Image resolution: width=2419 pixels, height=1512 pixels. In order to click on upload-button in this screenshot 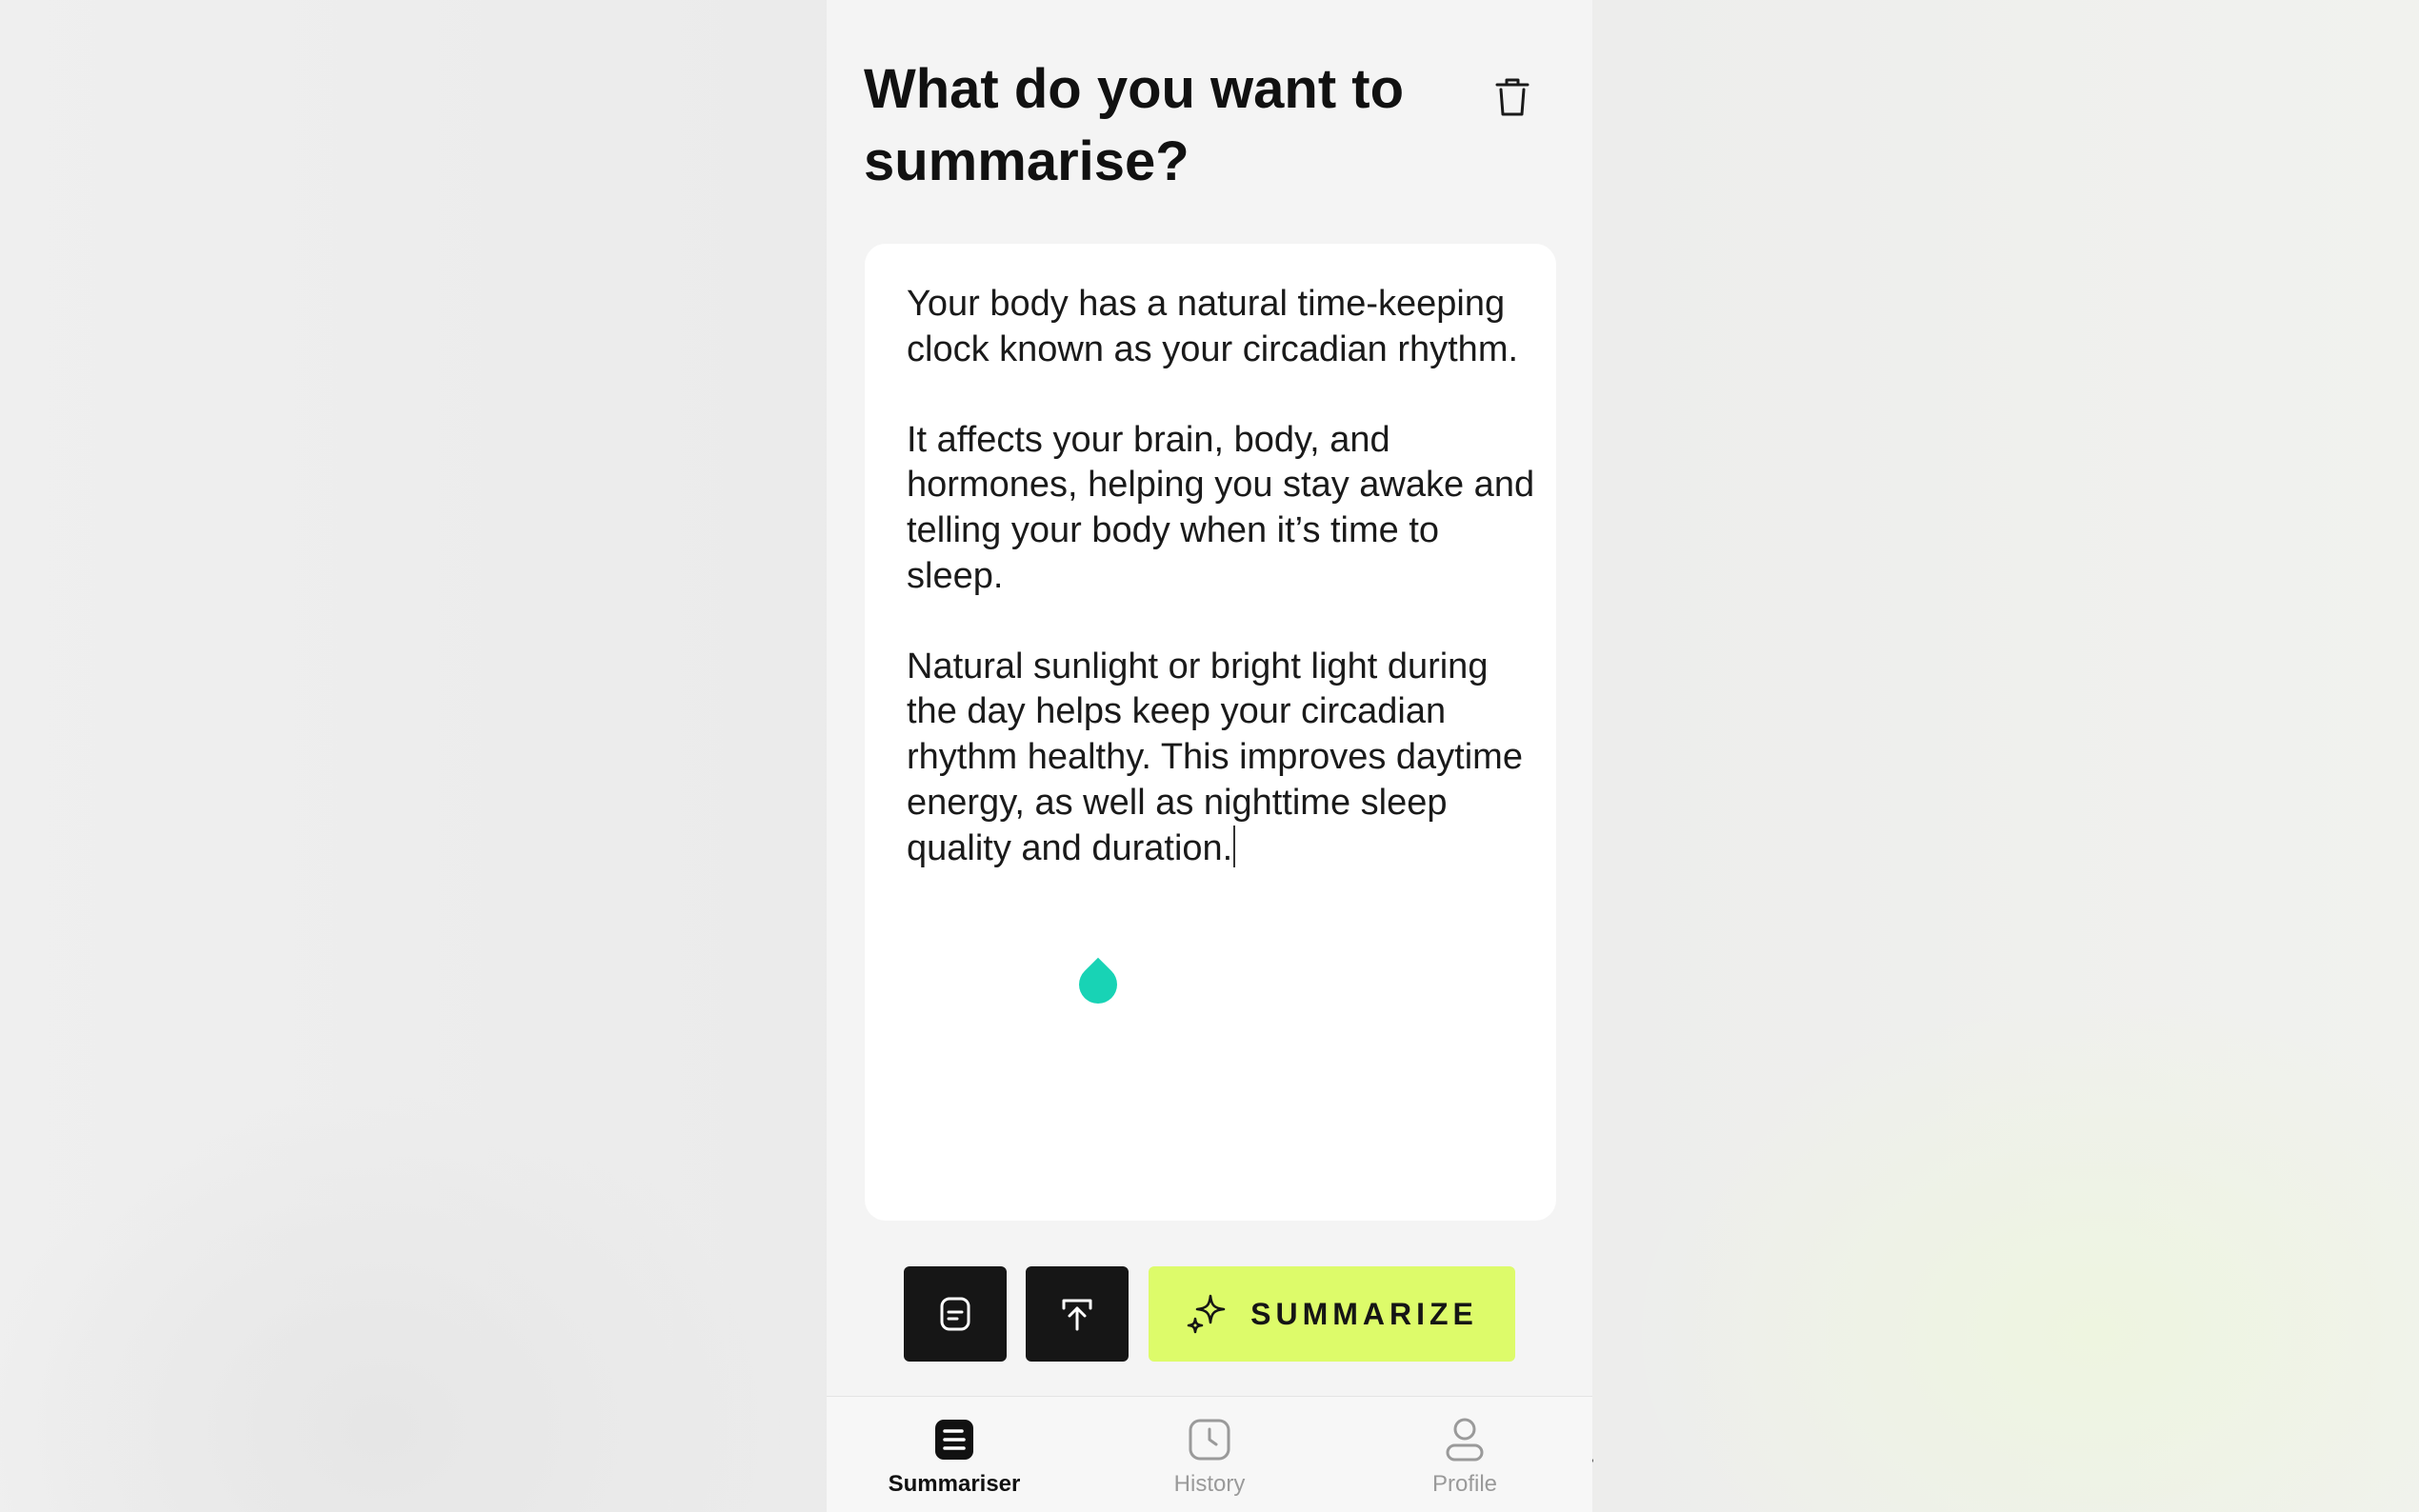, I will do `click(1077, 1314)`.